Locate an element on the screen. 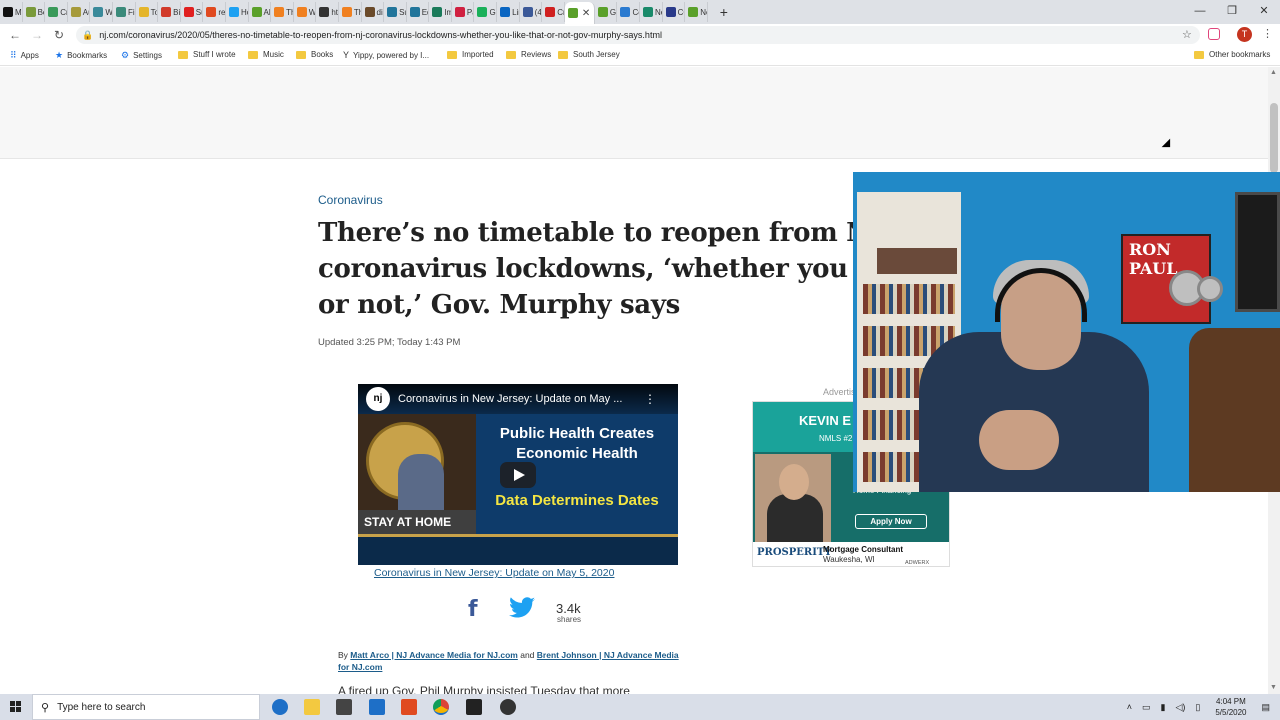 The width and height of the screenshot is (1280, 720). taskbar-search-box: ⚲ Type here to search is located at coordinates (146, 707).